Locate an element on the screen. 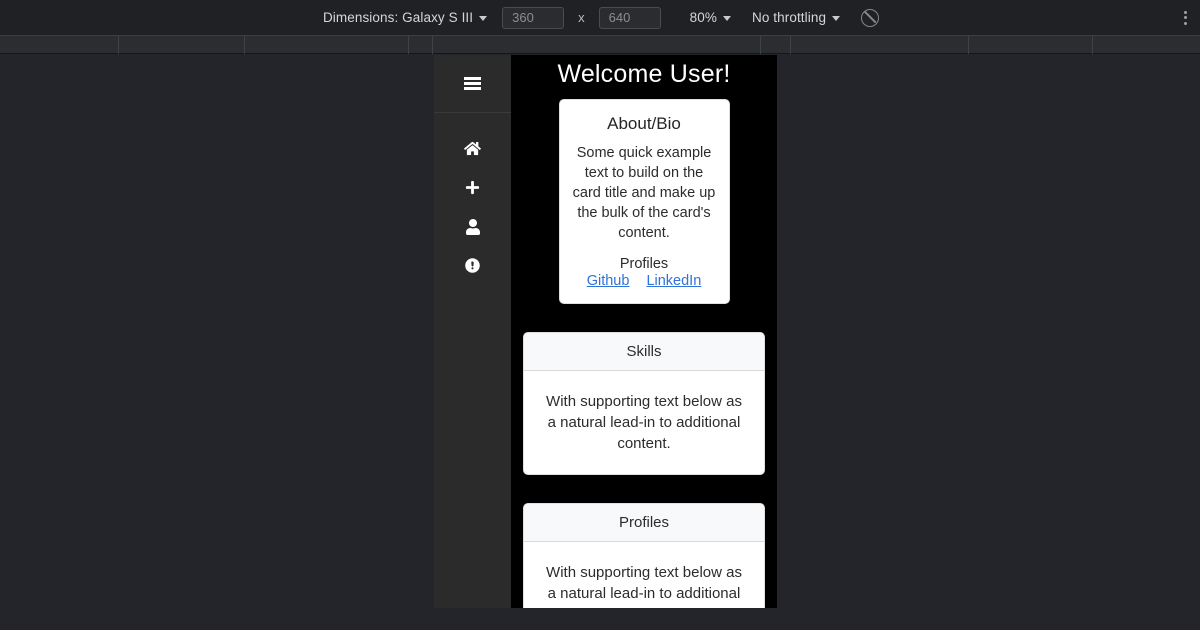 The height and width of the screenshot is (630, 1200). sidebar-item-info is located at coordinates (472, 265).